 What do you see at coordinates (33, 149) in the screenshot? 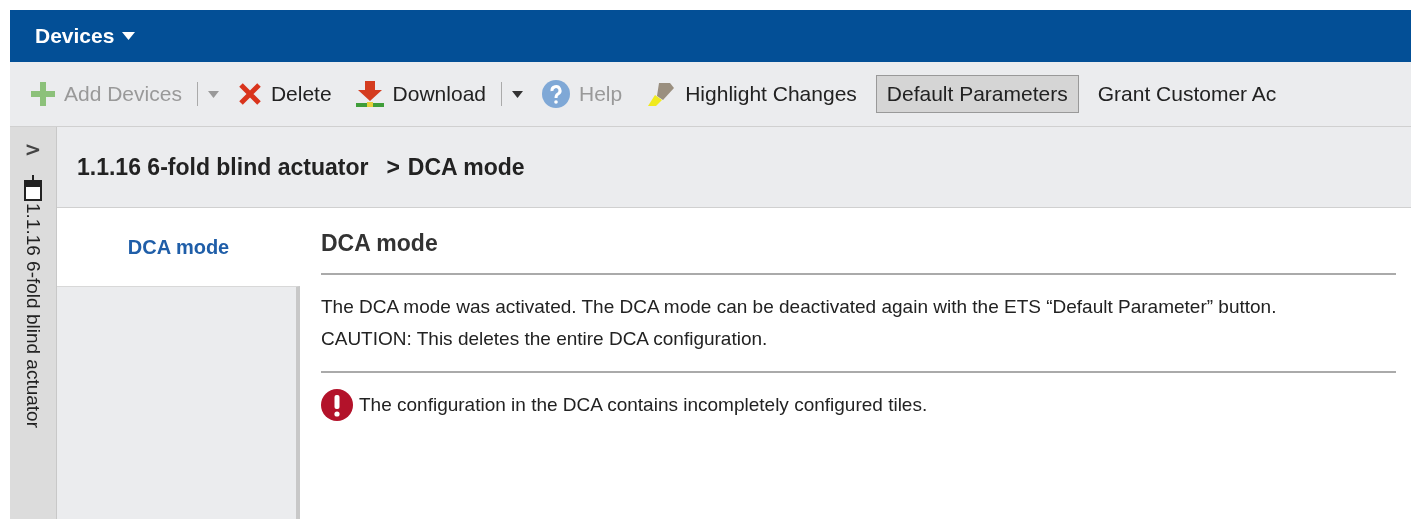
I see `expand-button: >` at bounding box center [33, 149].